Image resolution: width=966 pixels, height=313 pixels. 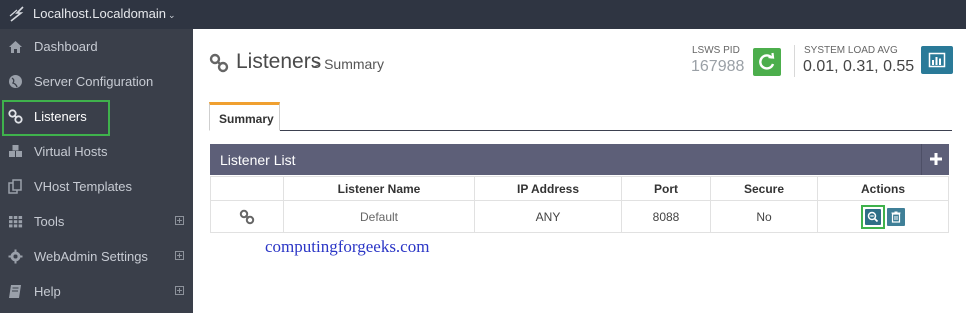 I want to click on sidebar-item-label: VHost Templates, so click(x=83, y=186).